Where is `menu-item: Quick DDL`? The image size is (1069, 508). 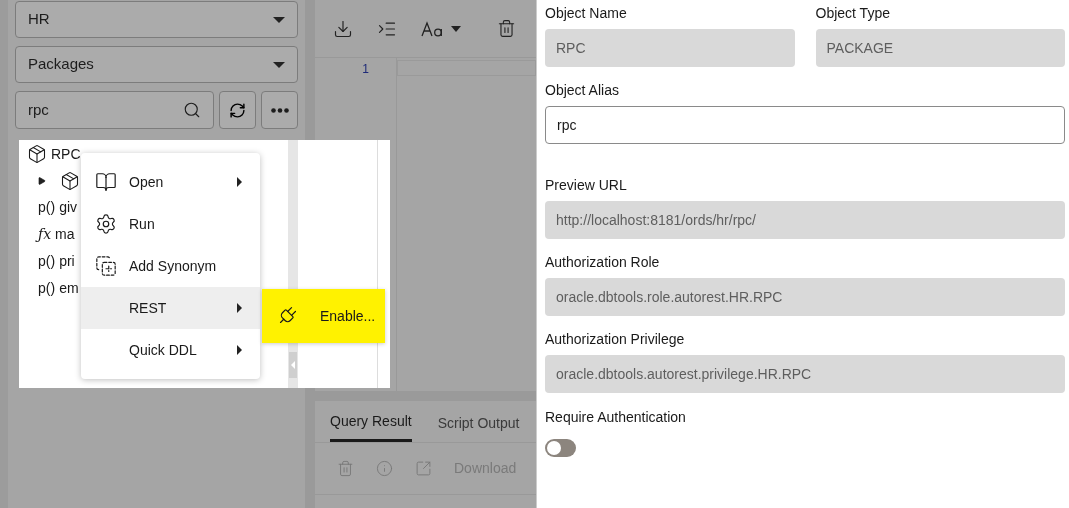
menu-item: Quick DDL is located at coordinates (170, 350).